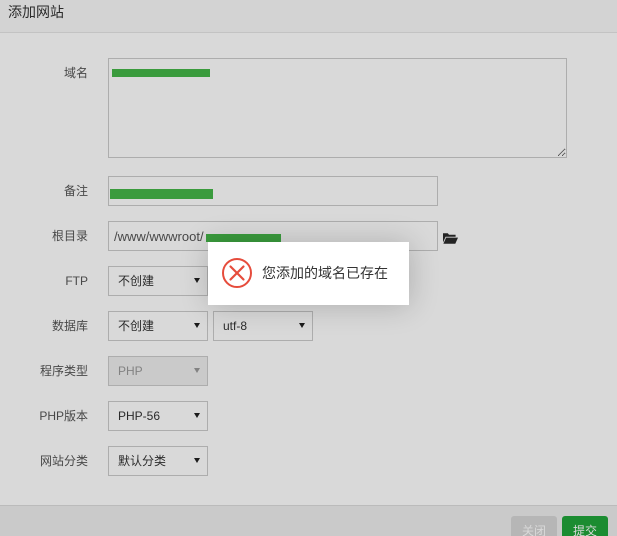 This screenshot has width=617, height=536. Describe the element at coordinates (237, 273) in the screenshot. I see `error-circle-x-icon` at that location.